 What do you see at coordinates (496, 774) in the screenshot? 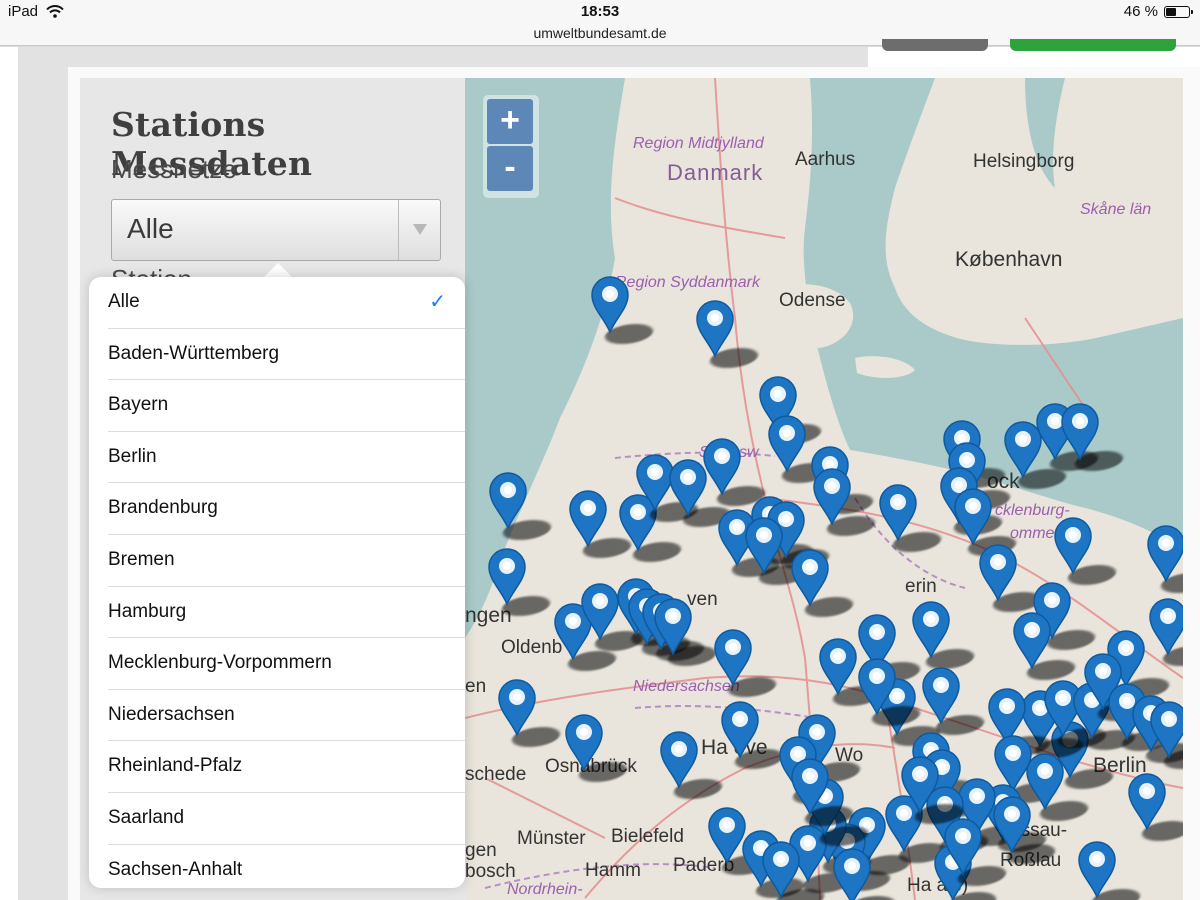
I see `map-label-schede: schede` at bounding box center [496, 774].